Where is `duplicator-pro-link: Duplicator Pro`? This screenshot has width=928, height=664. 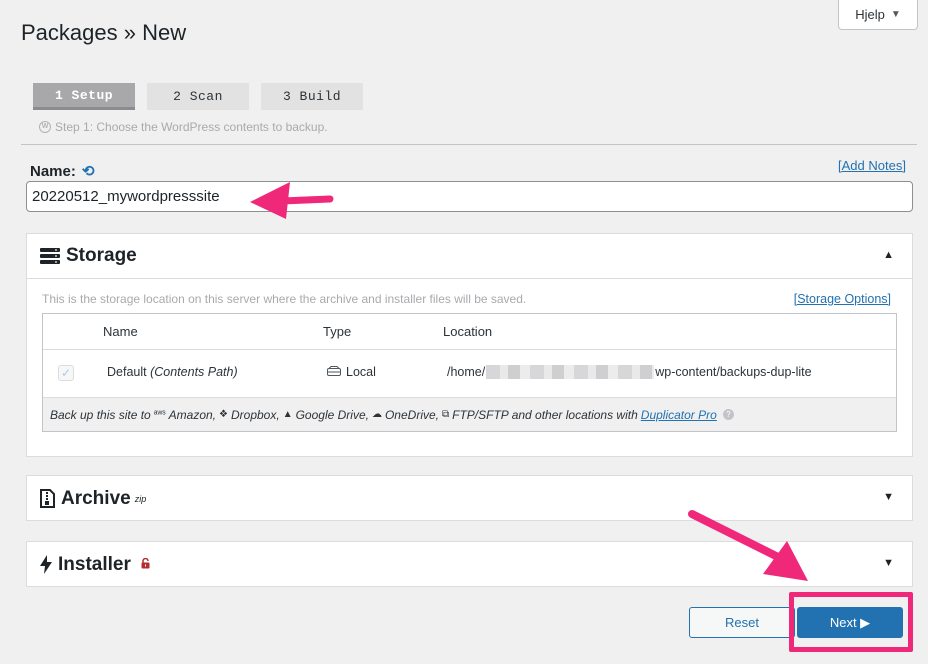
duplicator-pro-link: Duplicator Pro is located at coordinates (679, 415).